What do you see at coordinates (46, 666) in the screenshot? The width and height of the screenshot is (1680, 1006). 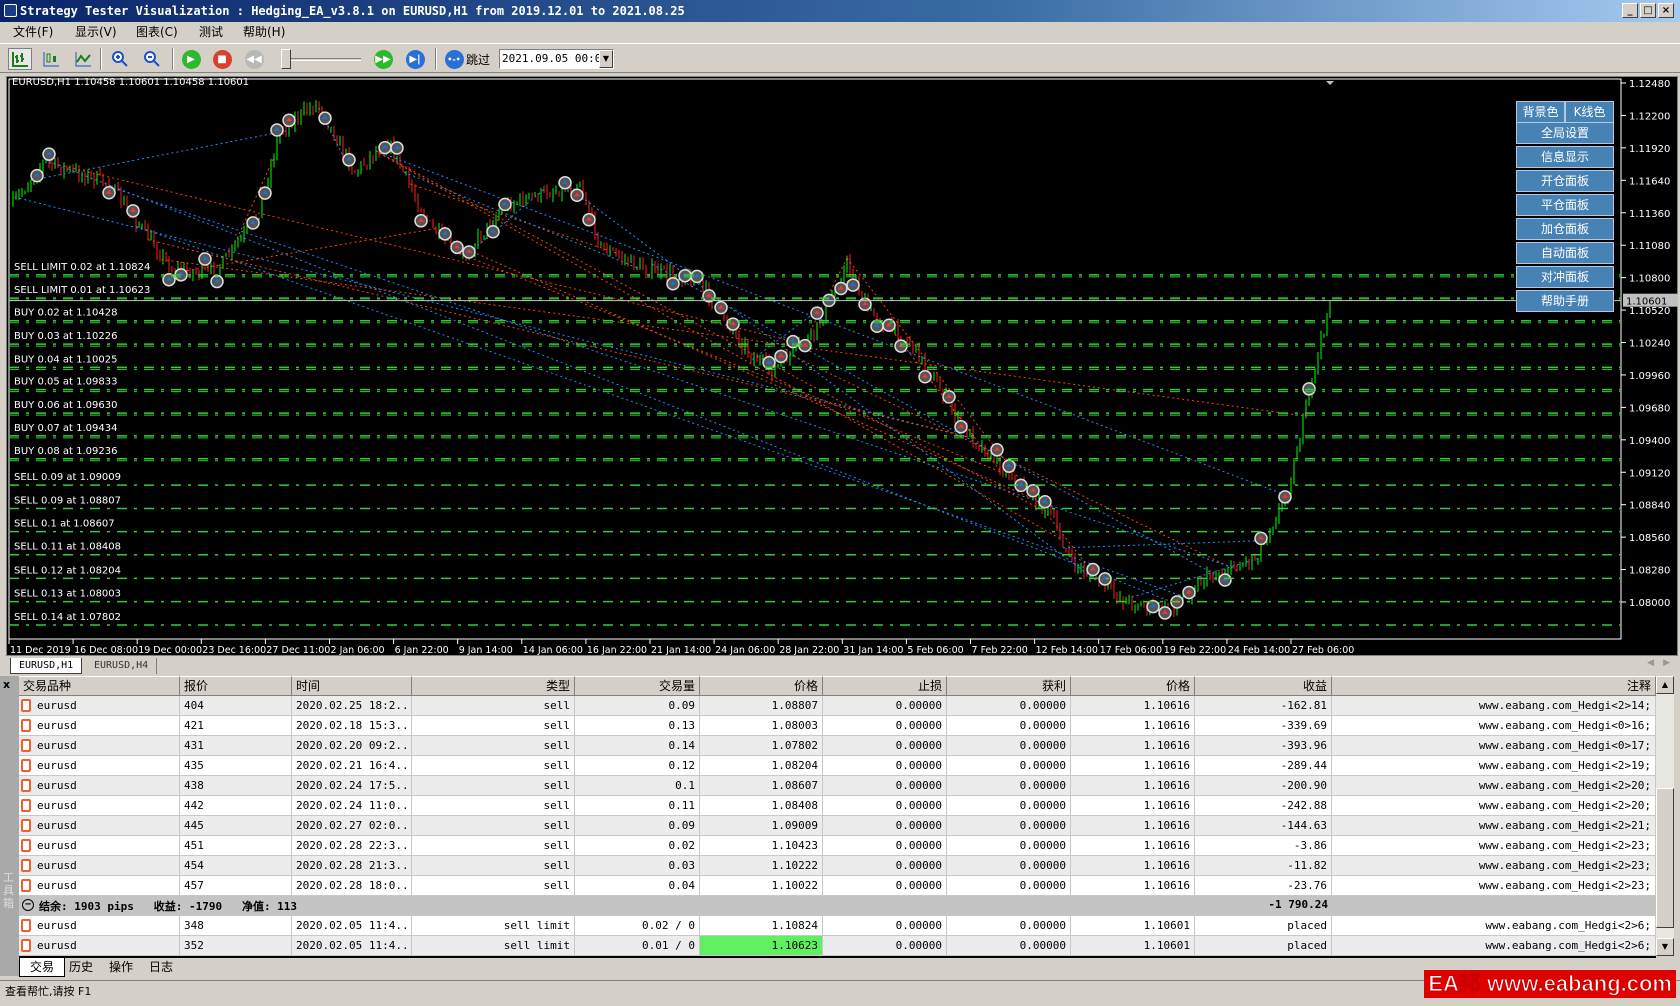 I see `chart-tab-eurusd-h1: EURUSD,H1` at bounding box center [46, 666].